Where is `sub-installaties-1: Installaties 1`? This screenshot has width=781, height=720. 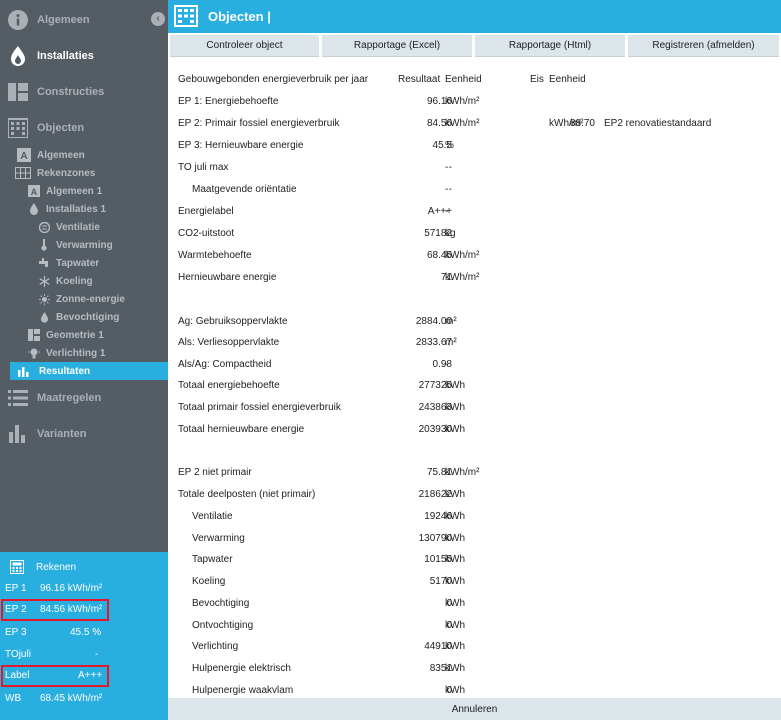
sub-installaties-1: Installaties 1 is located at coordinates (84, 209).